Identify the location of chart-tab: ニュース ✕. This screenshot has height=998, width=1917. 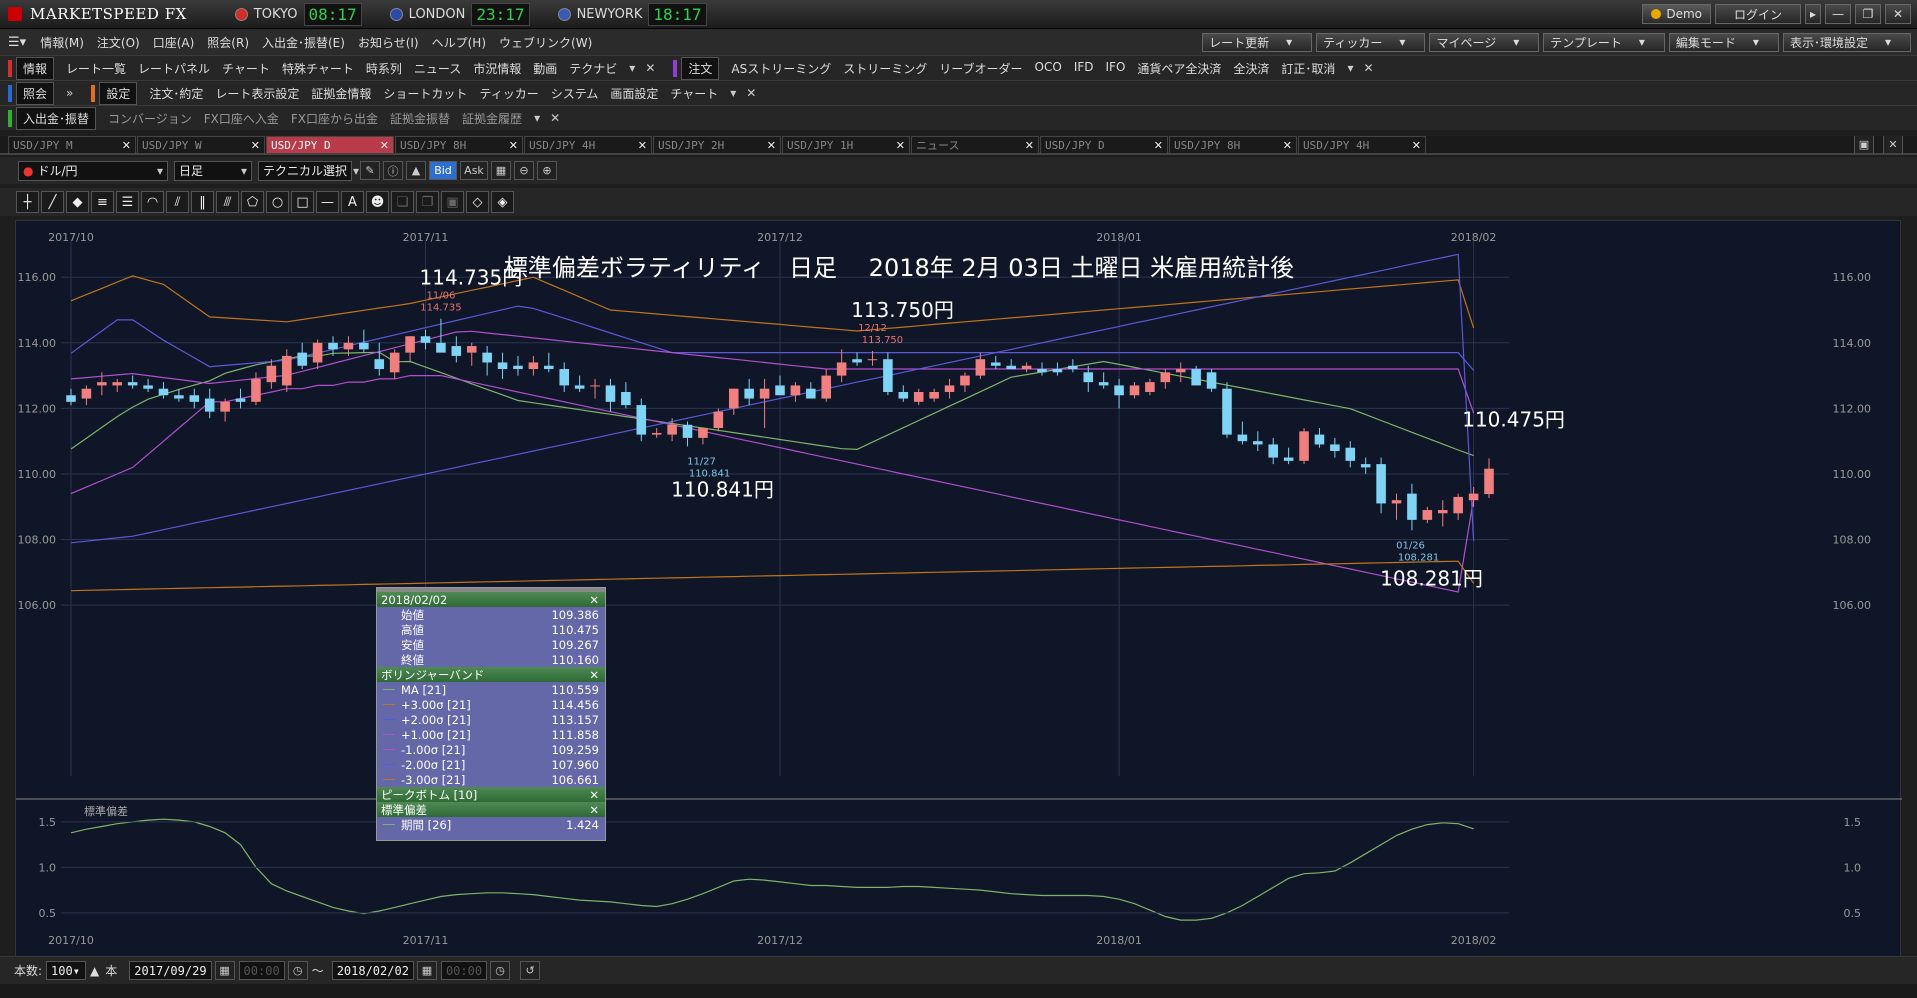
(975, 144).